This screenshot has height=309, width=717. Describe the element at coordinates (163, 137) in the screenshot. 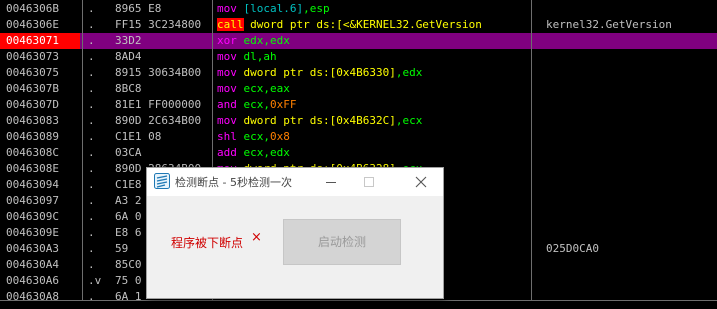

I see `hex-bytes-cell: C1E1 08` at that location.